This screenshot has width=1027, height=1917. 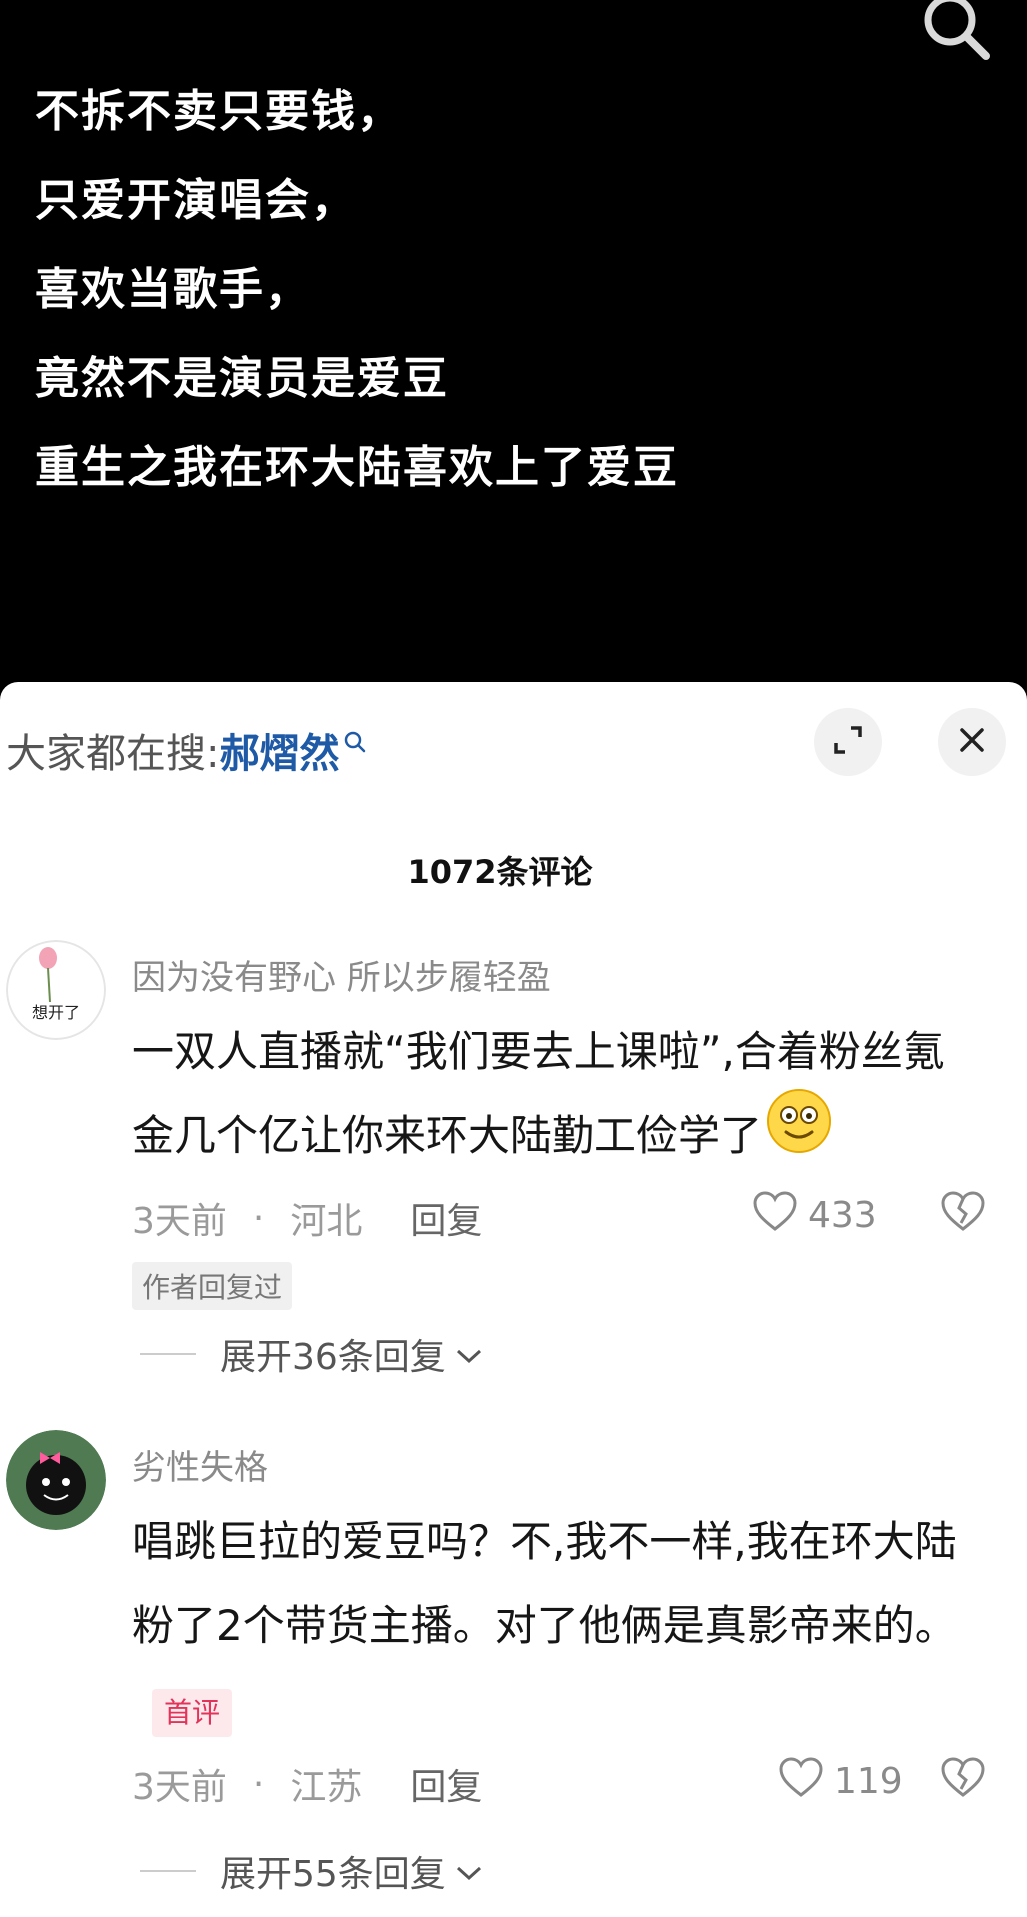 I want to click on hot-search-prefix: 大家都在搜:, so click(x=113, y=754).